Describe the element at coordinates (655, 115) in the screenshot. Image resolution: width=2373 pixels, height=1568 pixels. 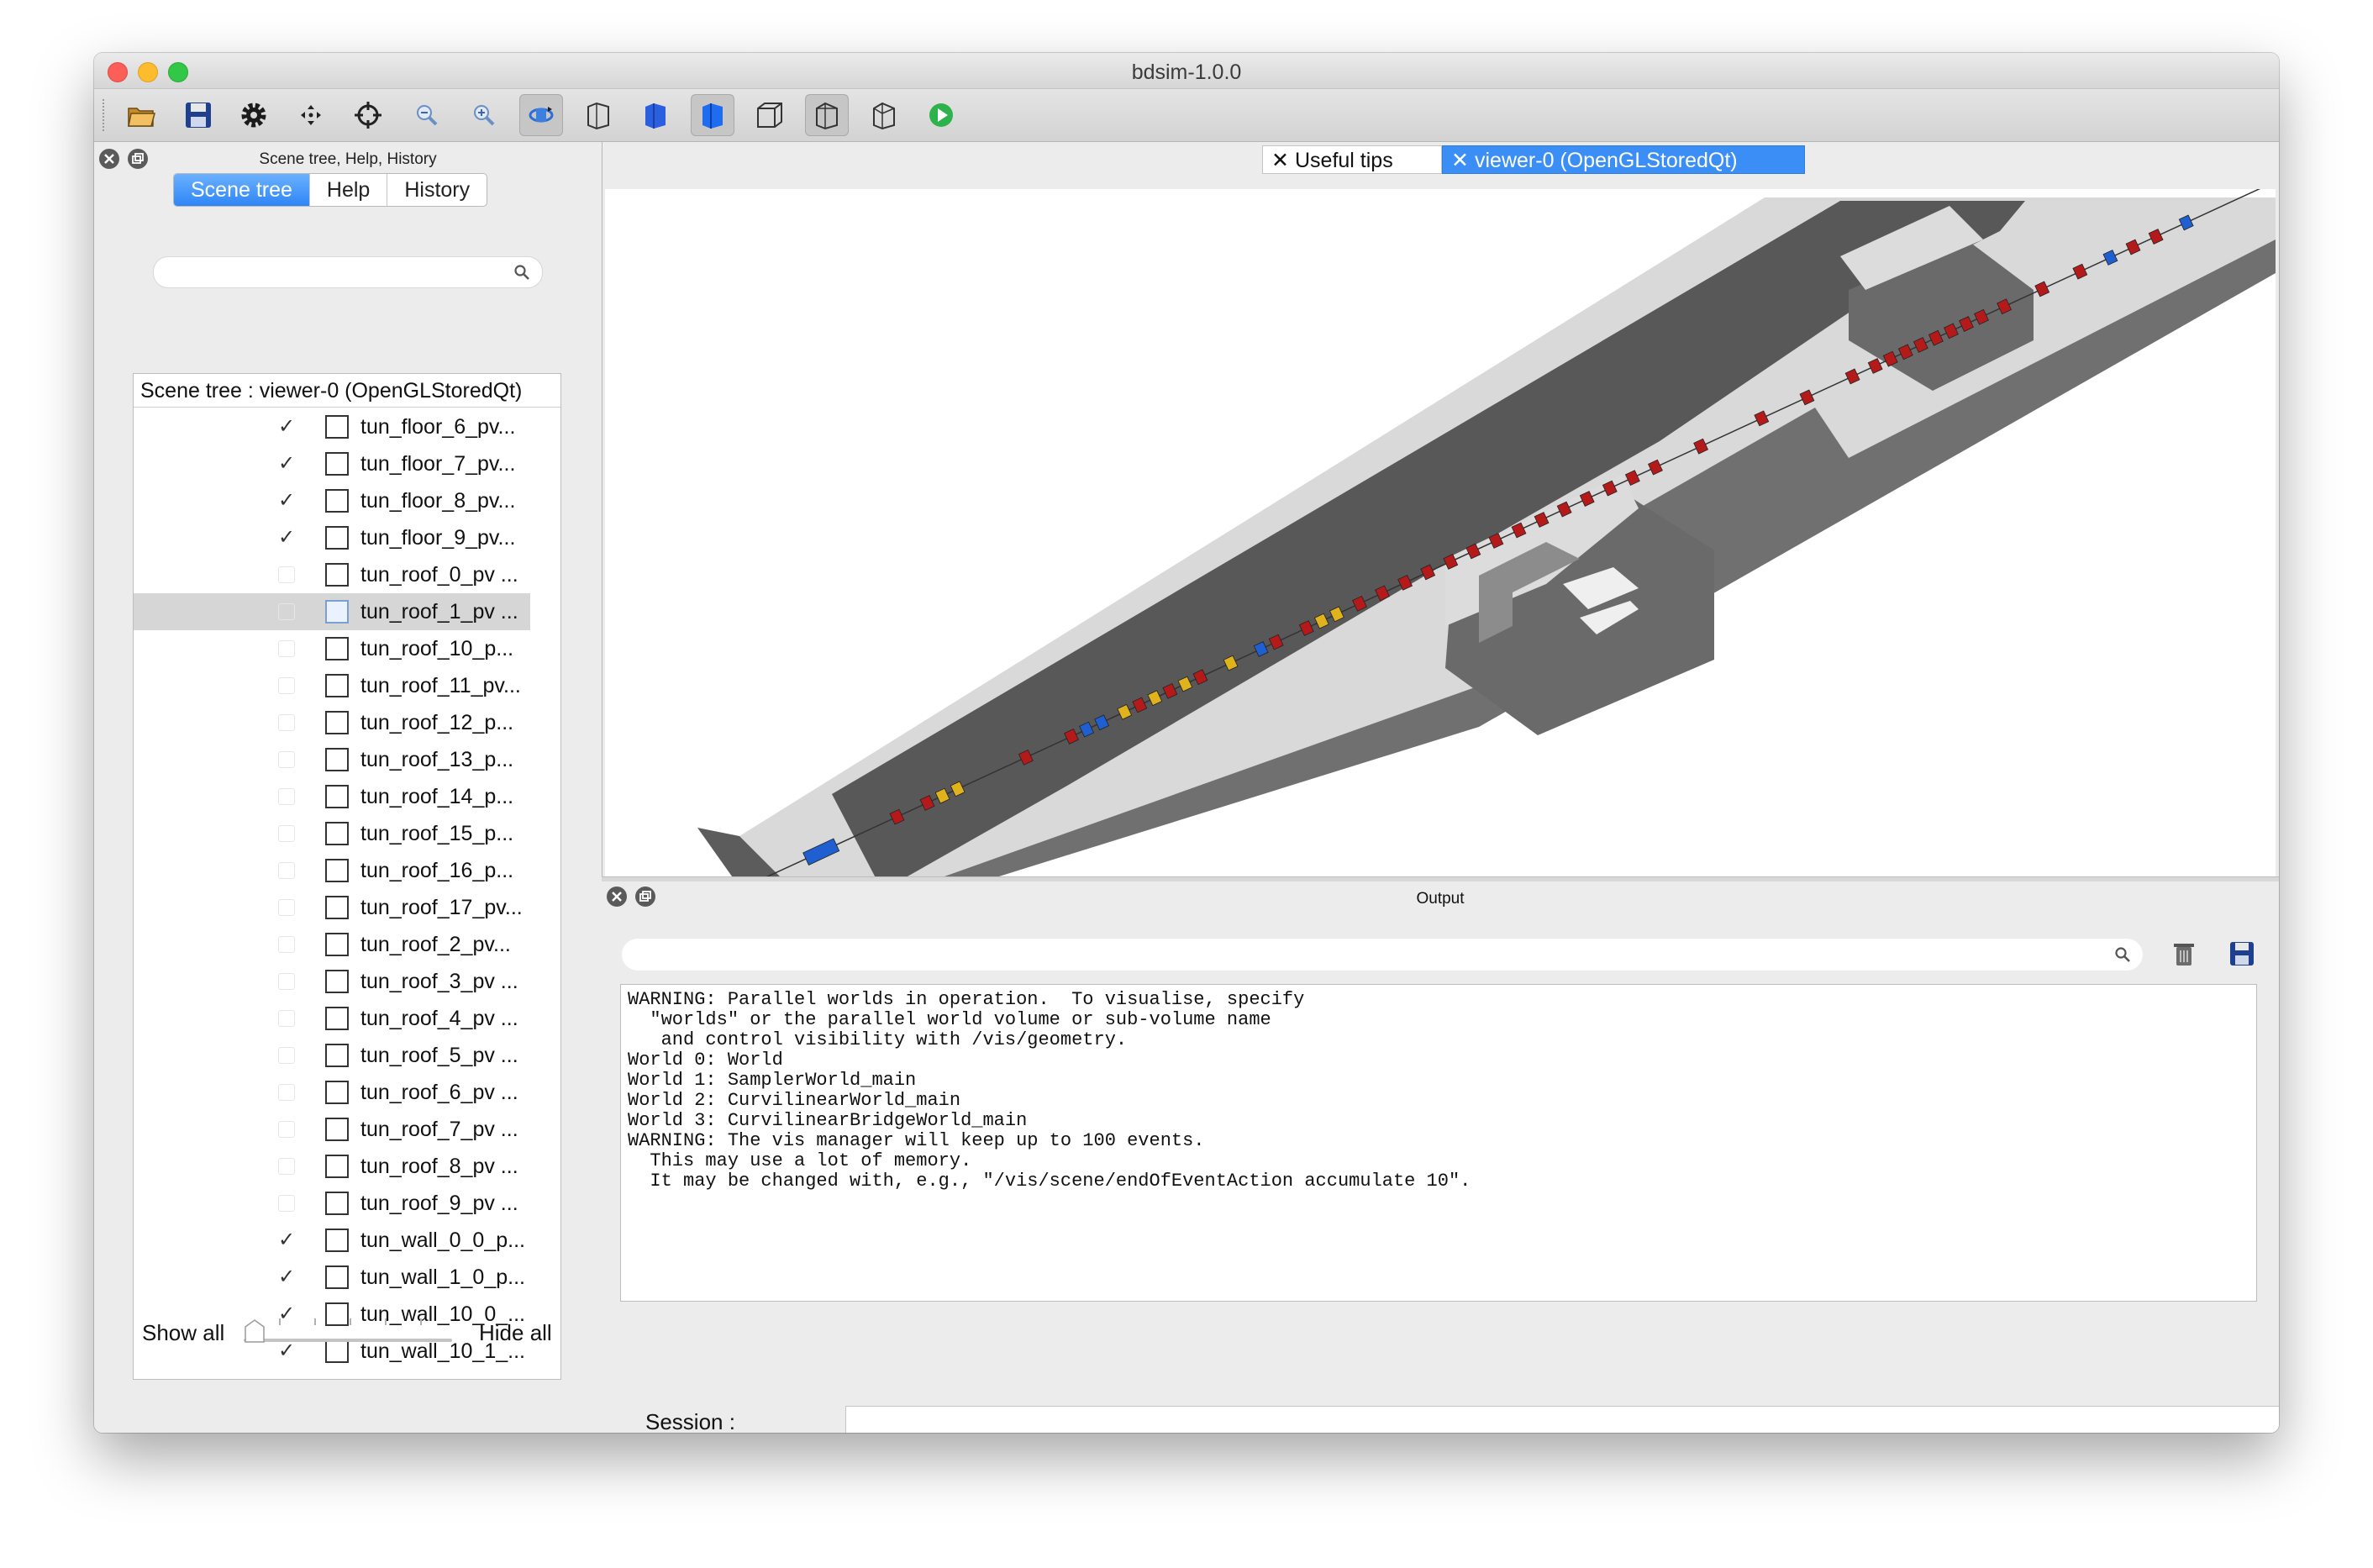
I see `hidden-line-button` at that location.